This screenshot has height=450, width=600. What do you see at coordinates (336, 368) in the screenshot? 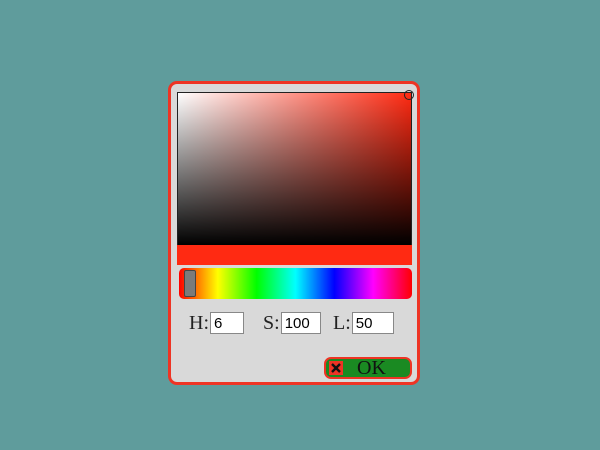
I see `close-x-icon` at bounding box center [336, 368].